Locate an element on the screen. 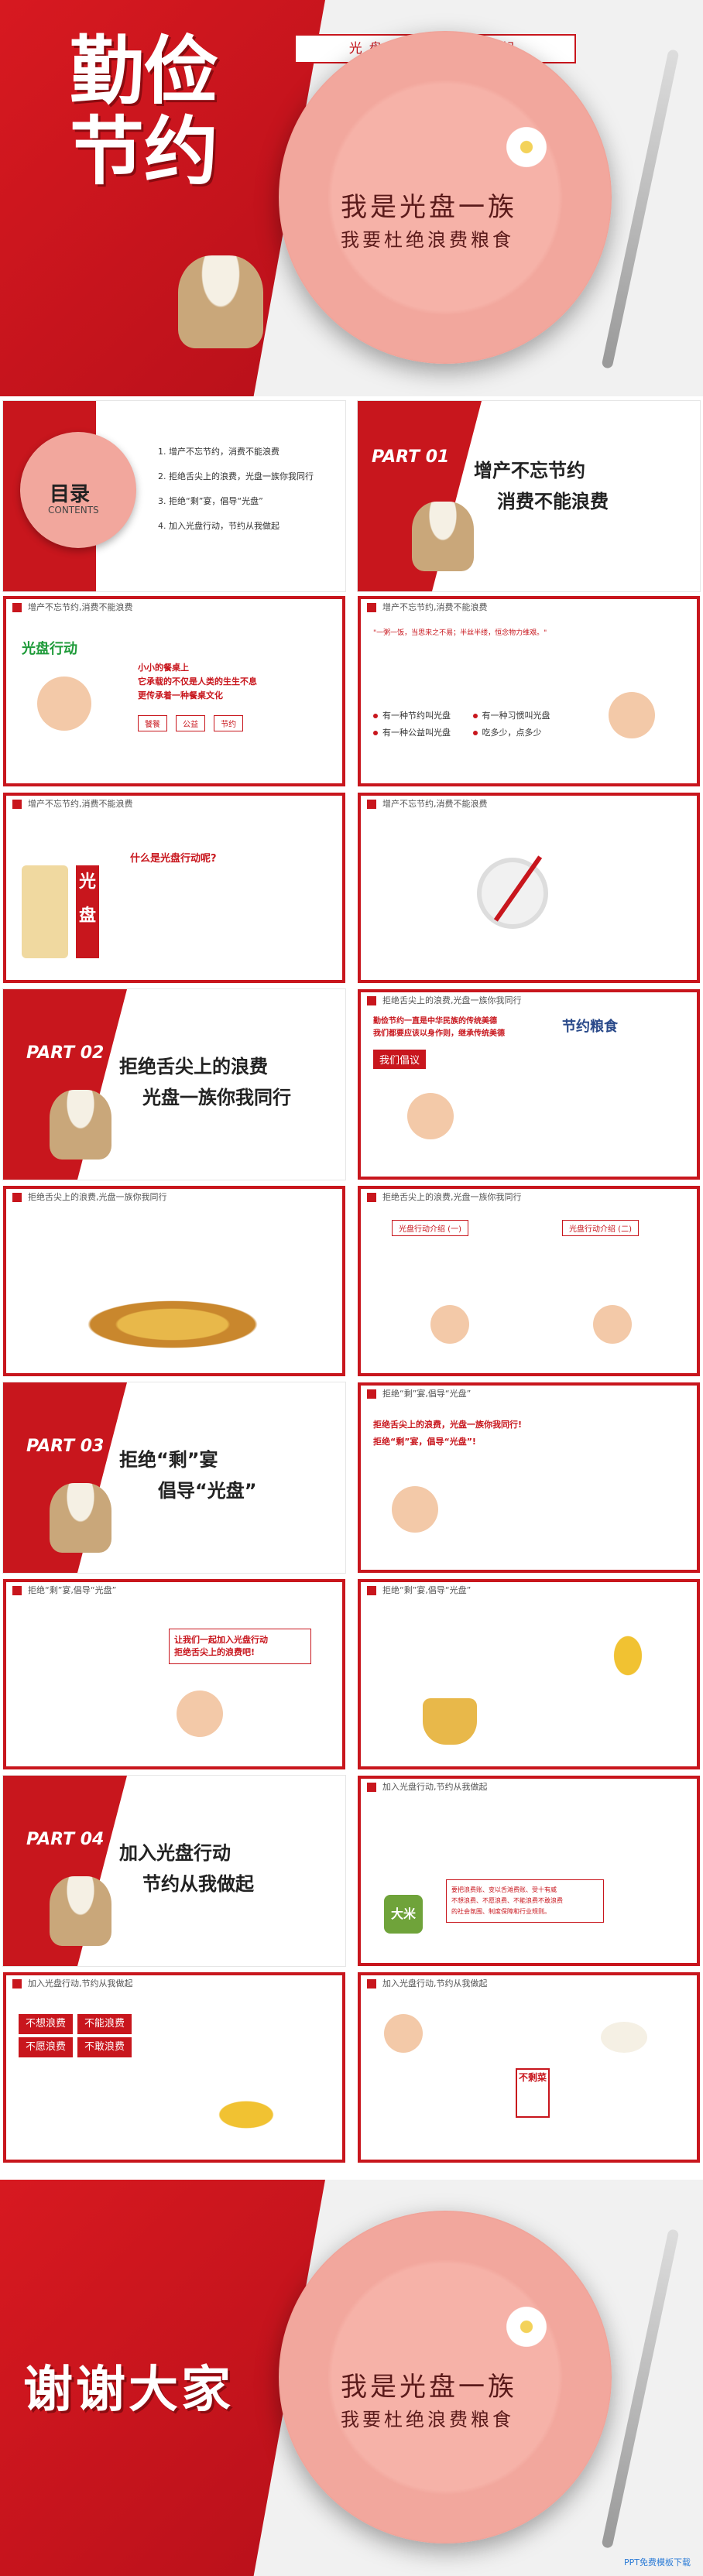 This screenshot has width=703, height=2576. ending-title: 谢谢大家 is located at coordinates (128, 2390).